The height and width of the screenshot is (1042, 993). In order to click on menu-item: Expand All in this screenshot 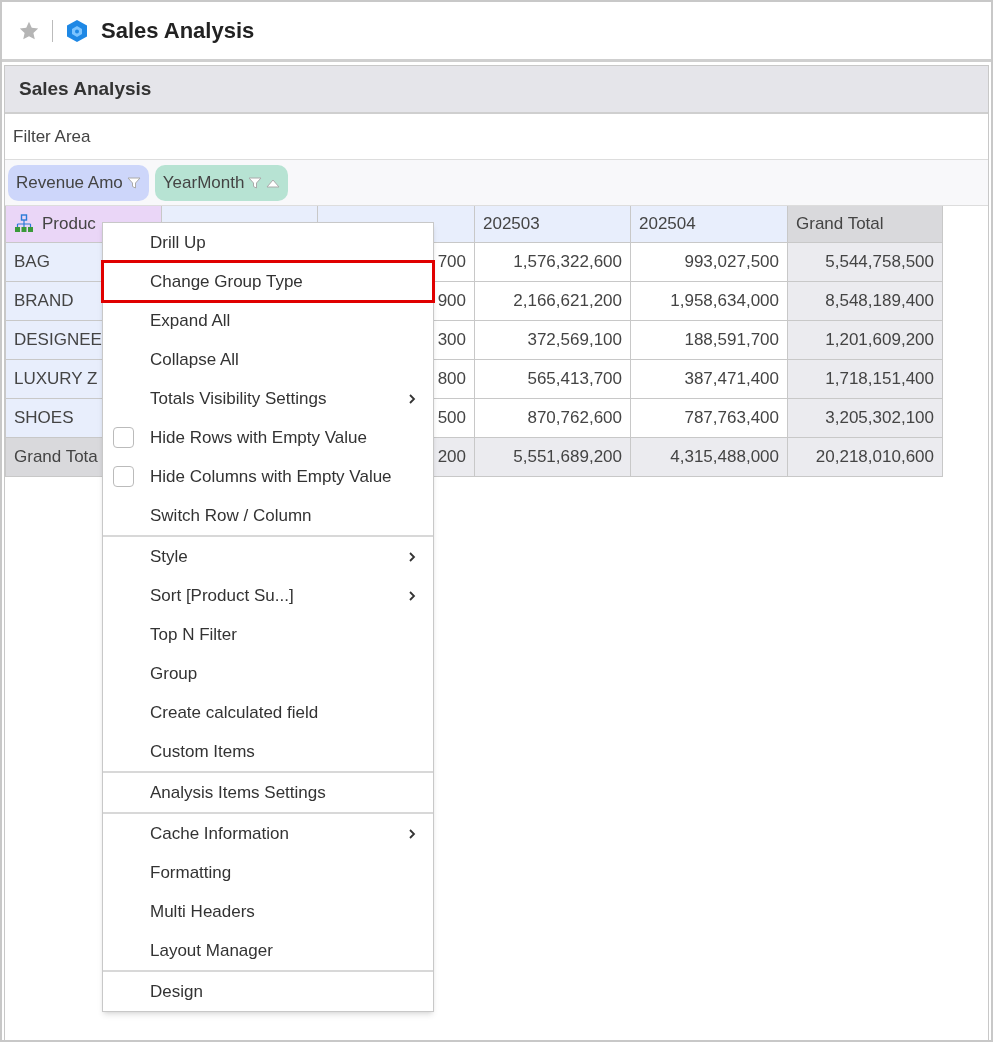, I will do `click(268, 320)`.